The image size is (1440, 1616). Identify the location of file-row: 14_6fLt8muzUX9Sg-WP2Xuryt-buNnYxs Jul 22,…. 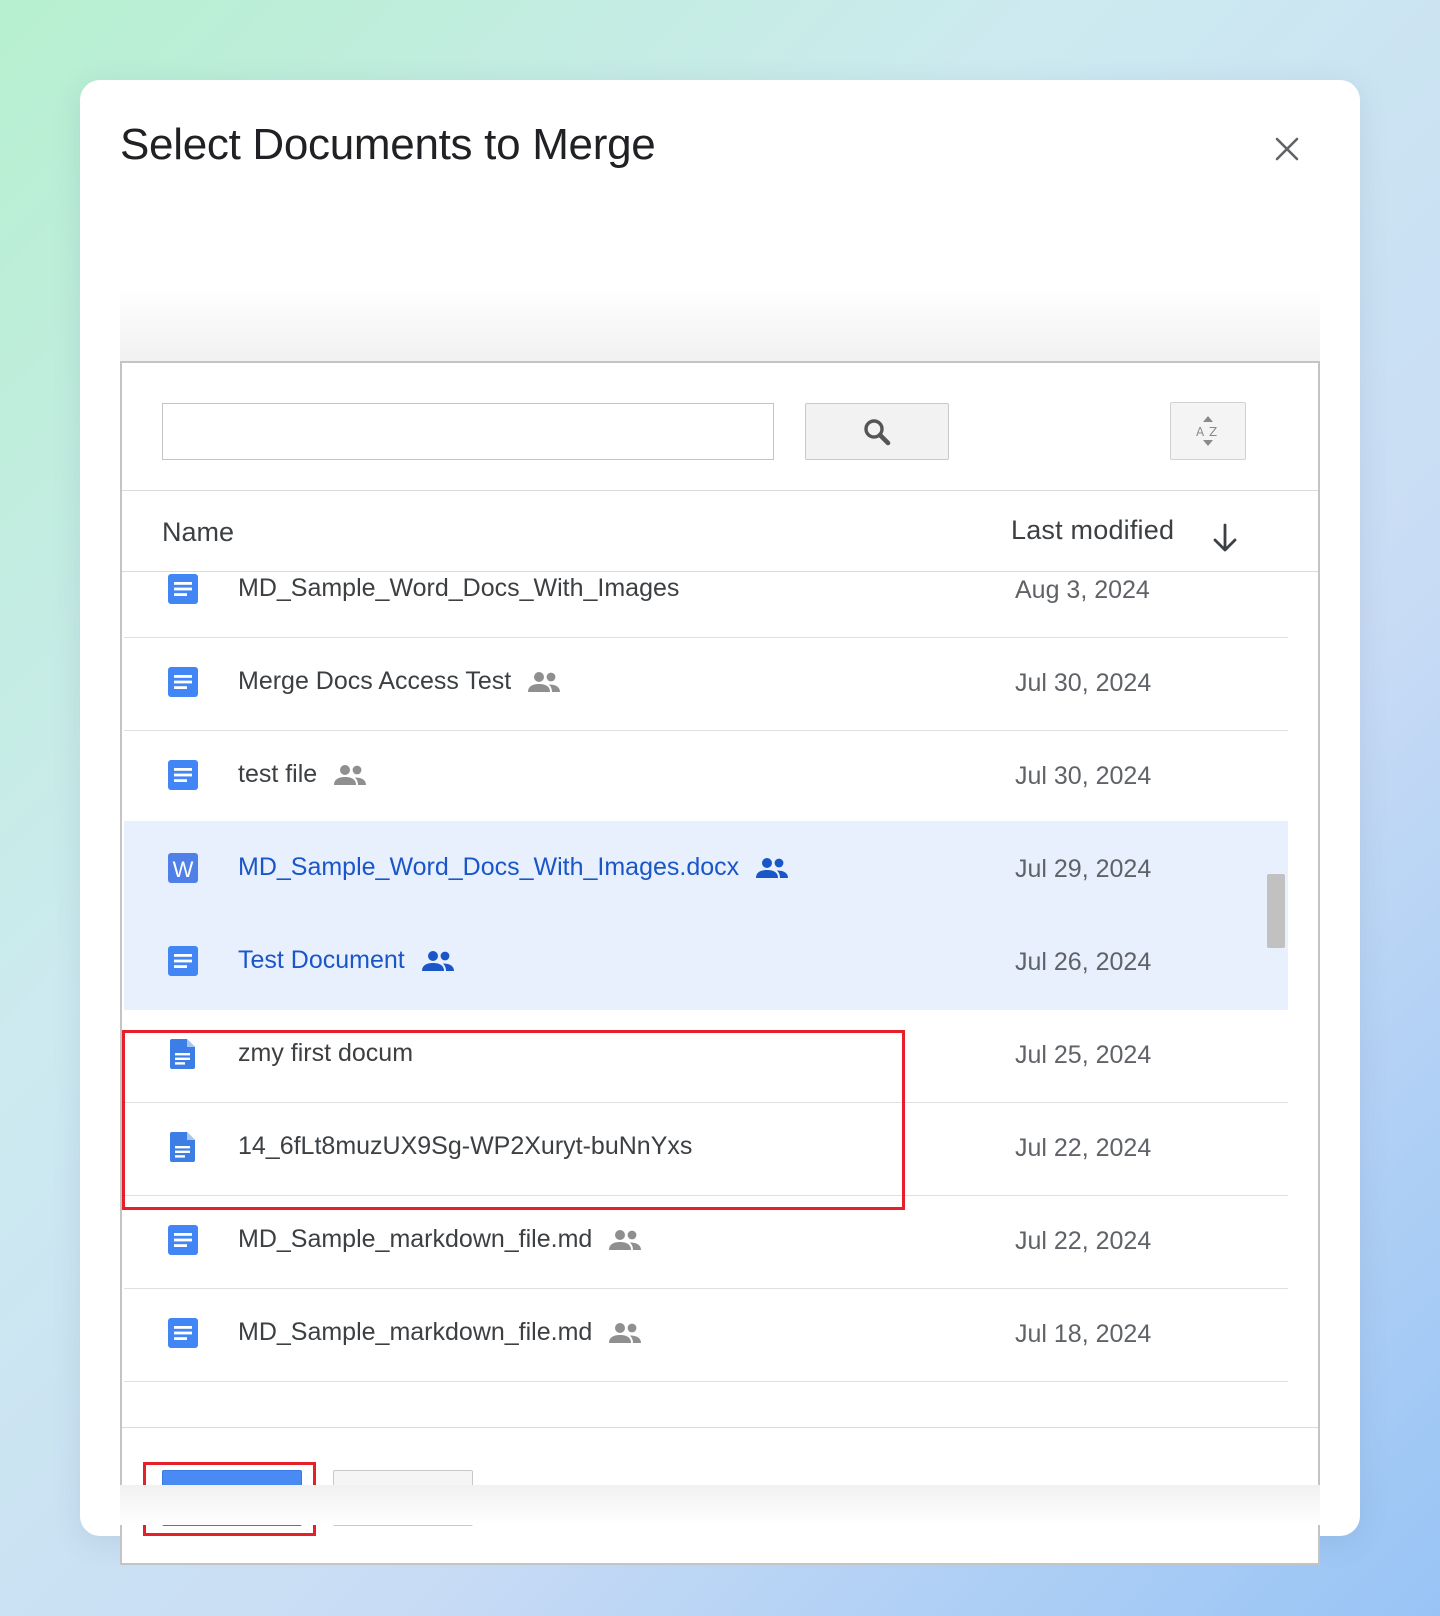
(706, 1148).